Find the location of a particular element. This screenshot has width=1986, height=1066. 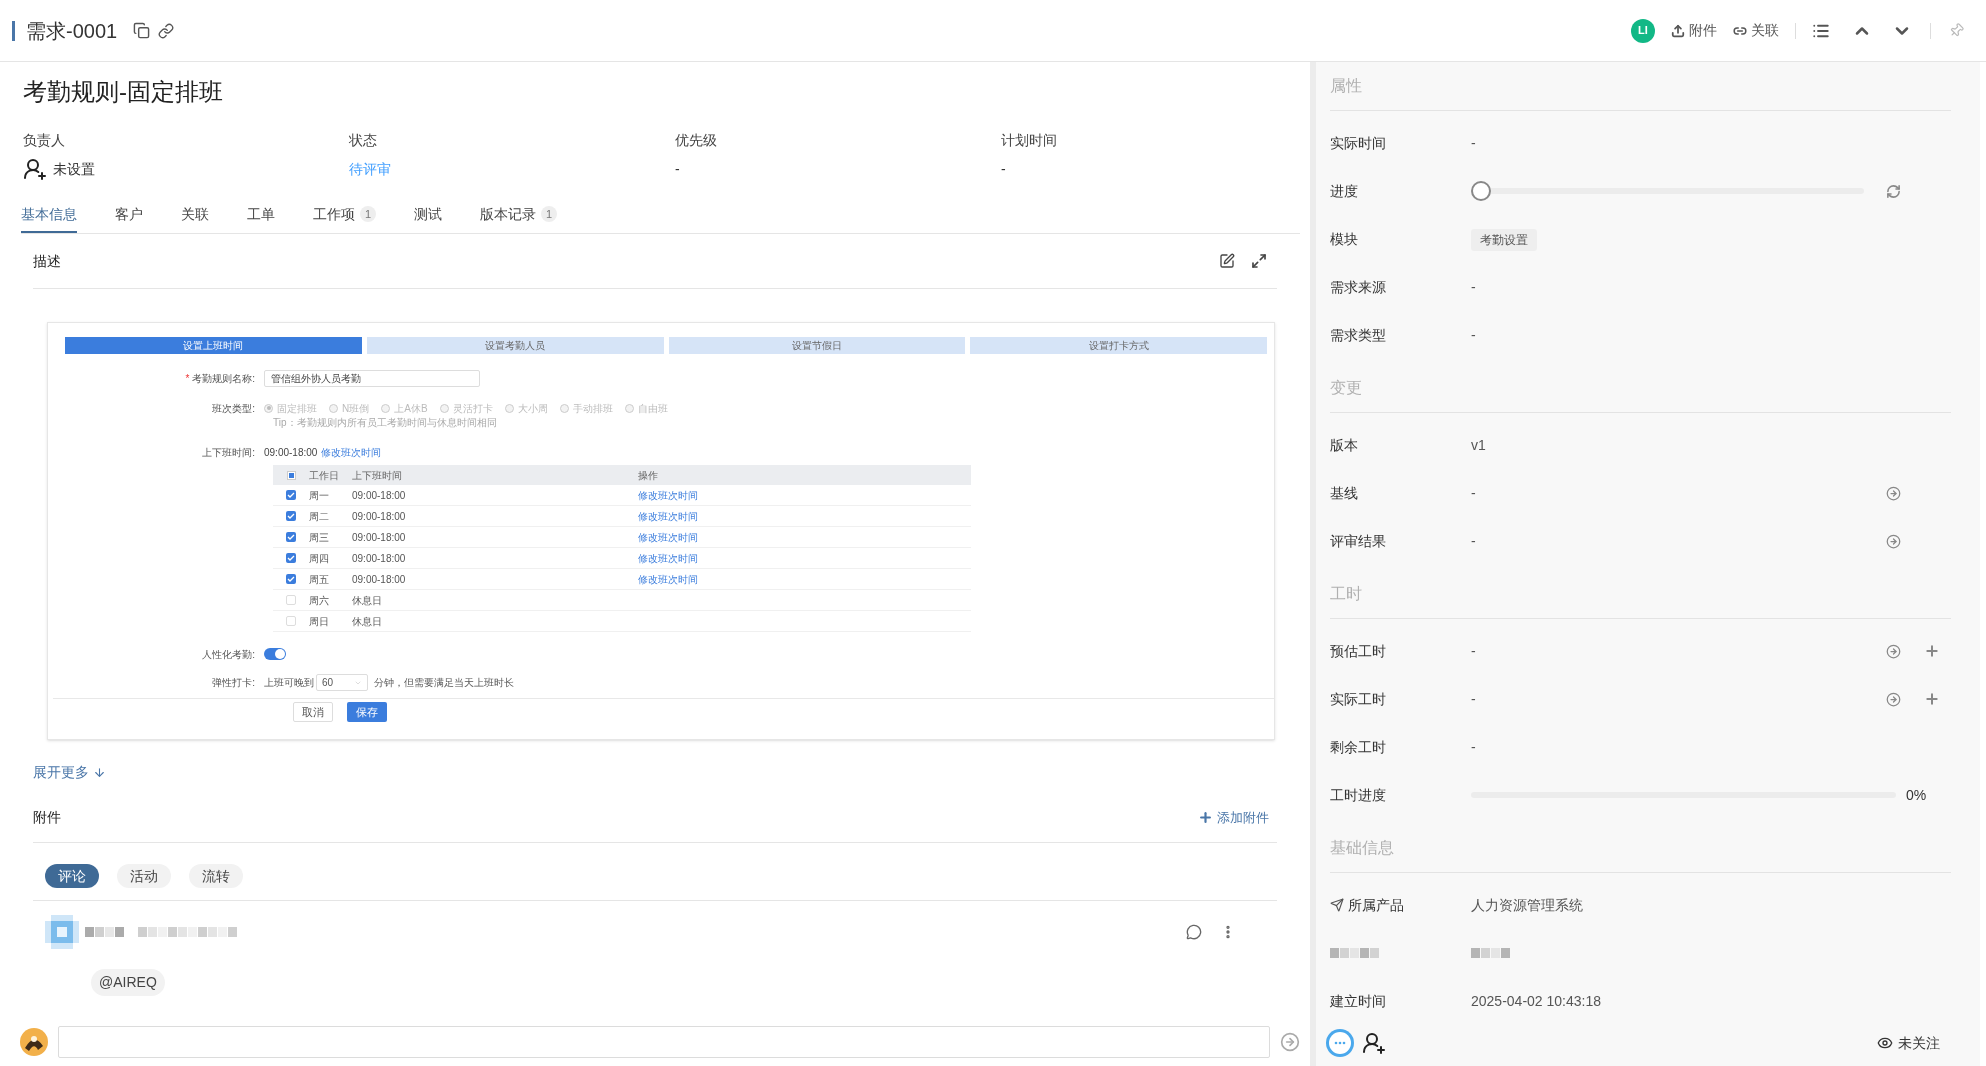

send-icon is located at coordinates (1290, 1042).